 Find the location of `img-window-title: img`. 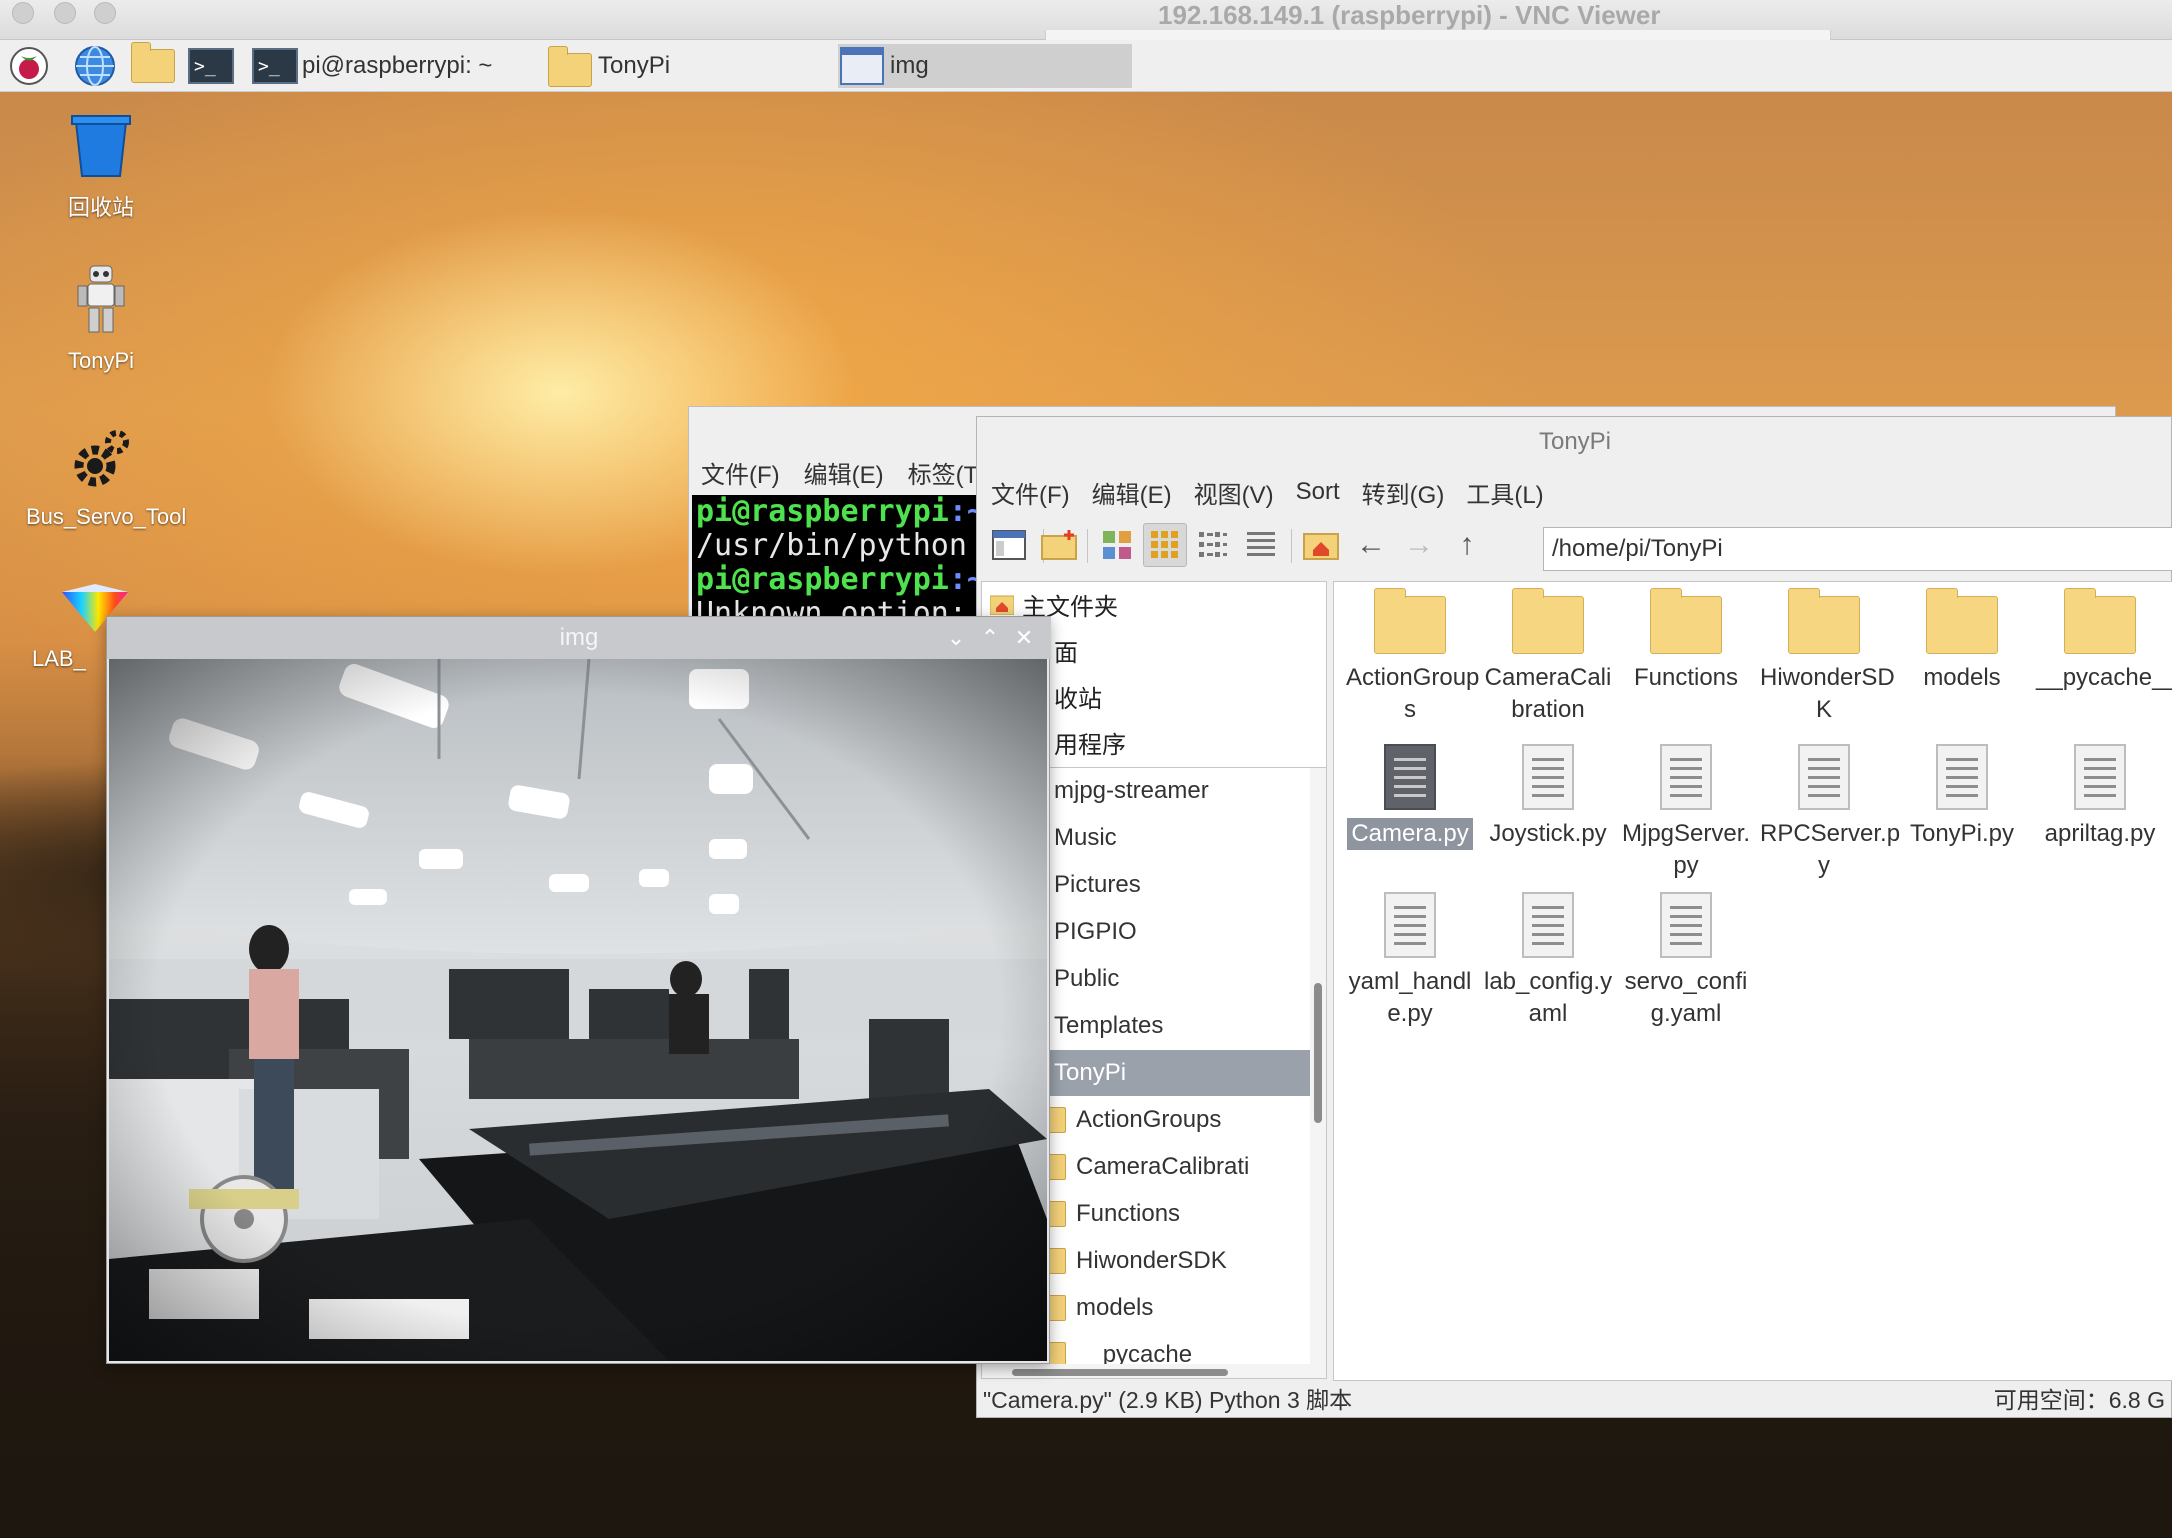

img-window-title: img is located at coordinates (579, 637).